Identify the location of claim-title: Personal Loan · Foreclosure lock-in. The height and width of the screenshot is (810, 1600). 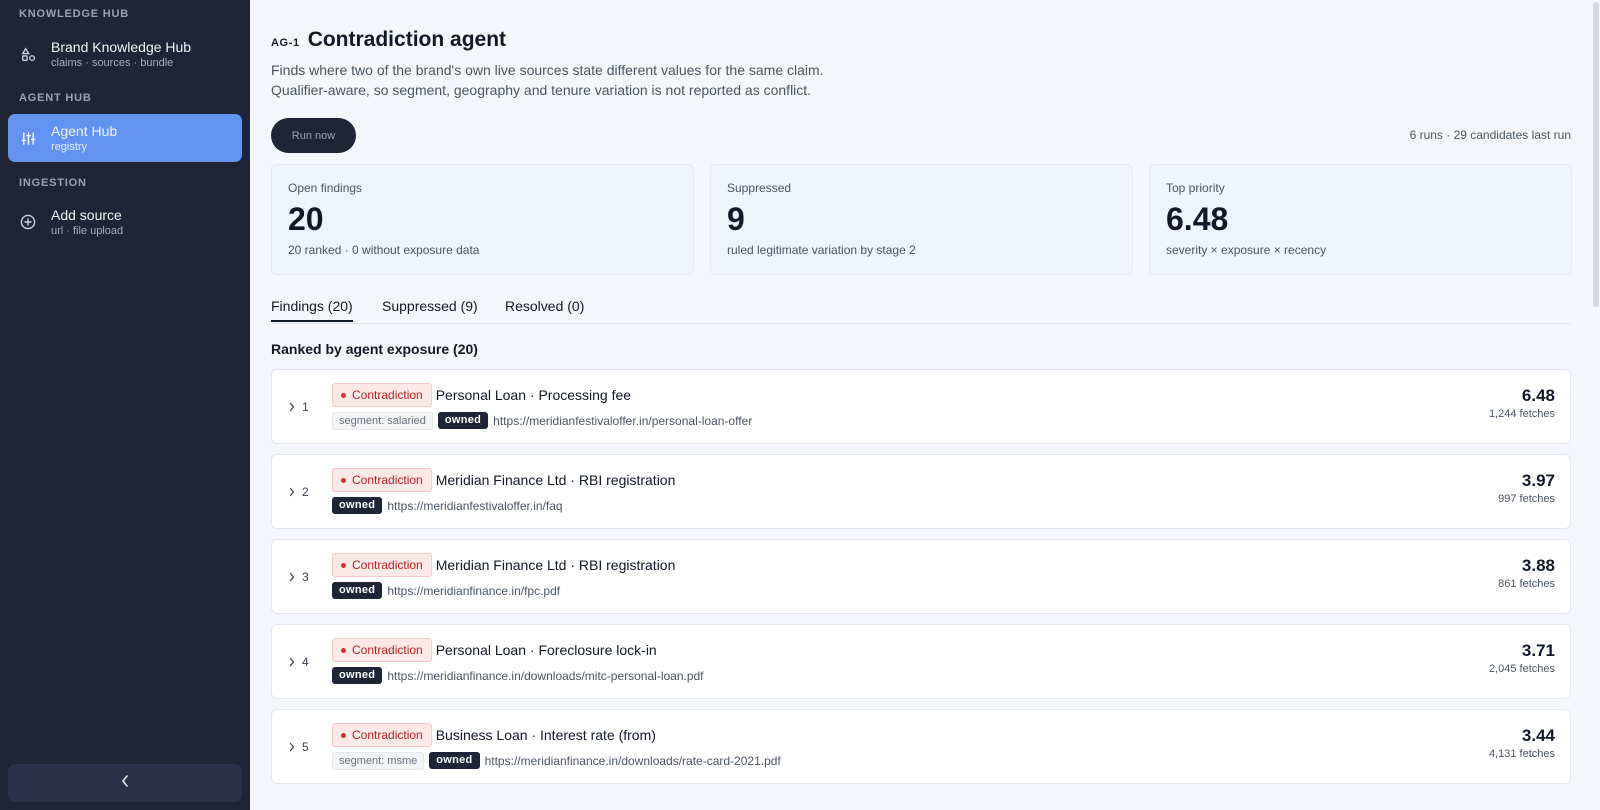
(546, 650).